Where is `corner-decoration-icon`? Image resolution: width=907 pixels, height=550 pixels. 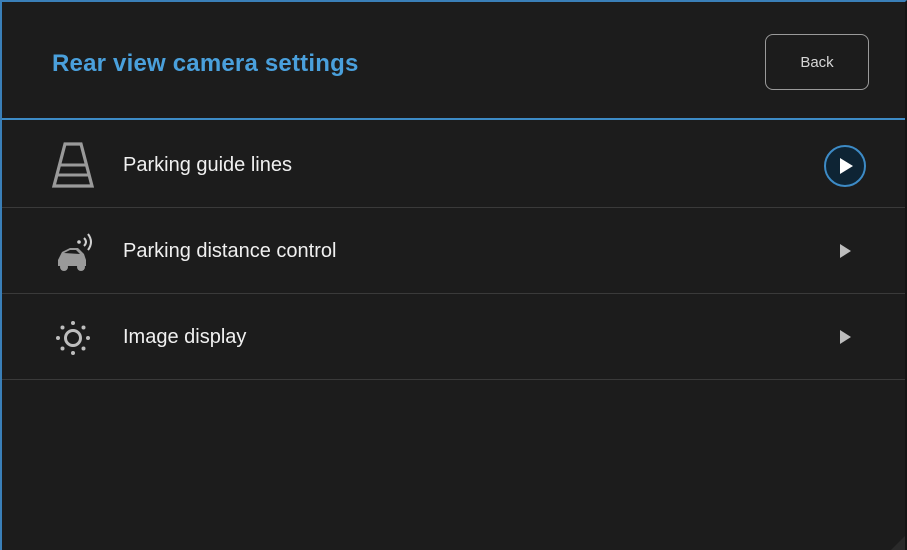
corner-decoration-icon is located at coordinates (898, 543).